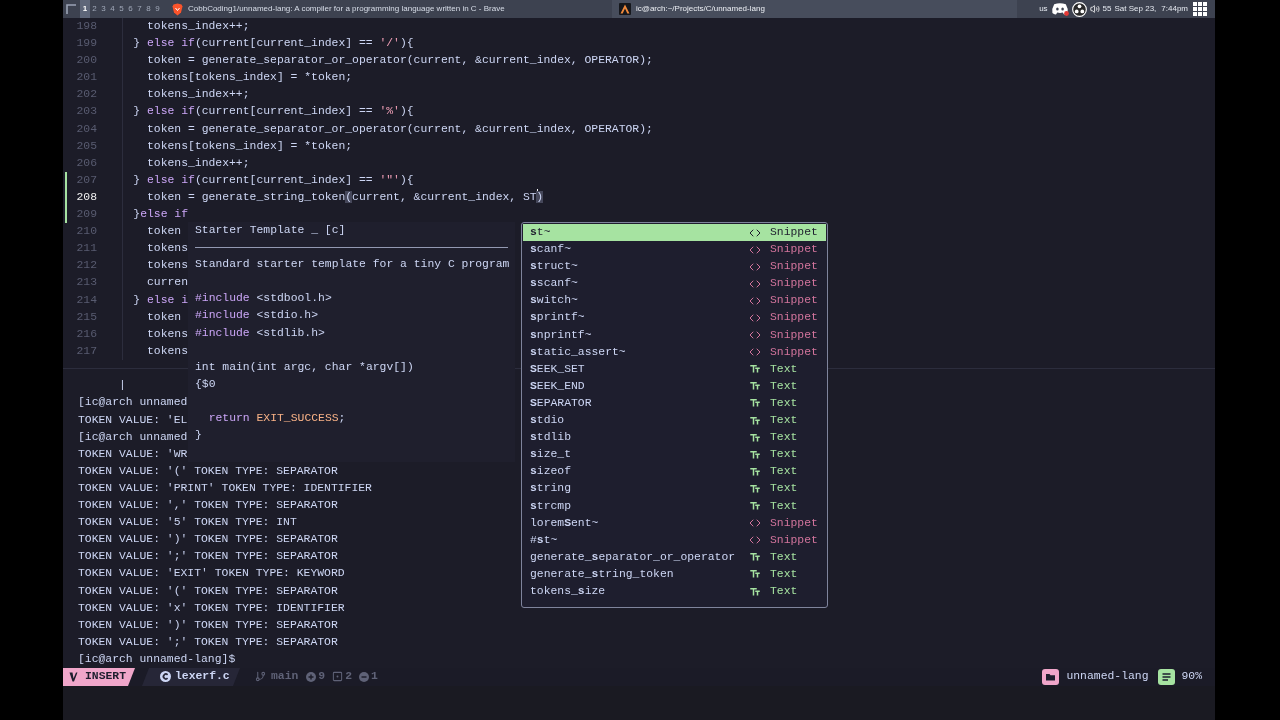  What do you see at coordinates (551, 438) in the screenshot?
I see `completion-label: stdlib` at bounding box center [551, 438].